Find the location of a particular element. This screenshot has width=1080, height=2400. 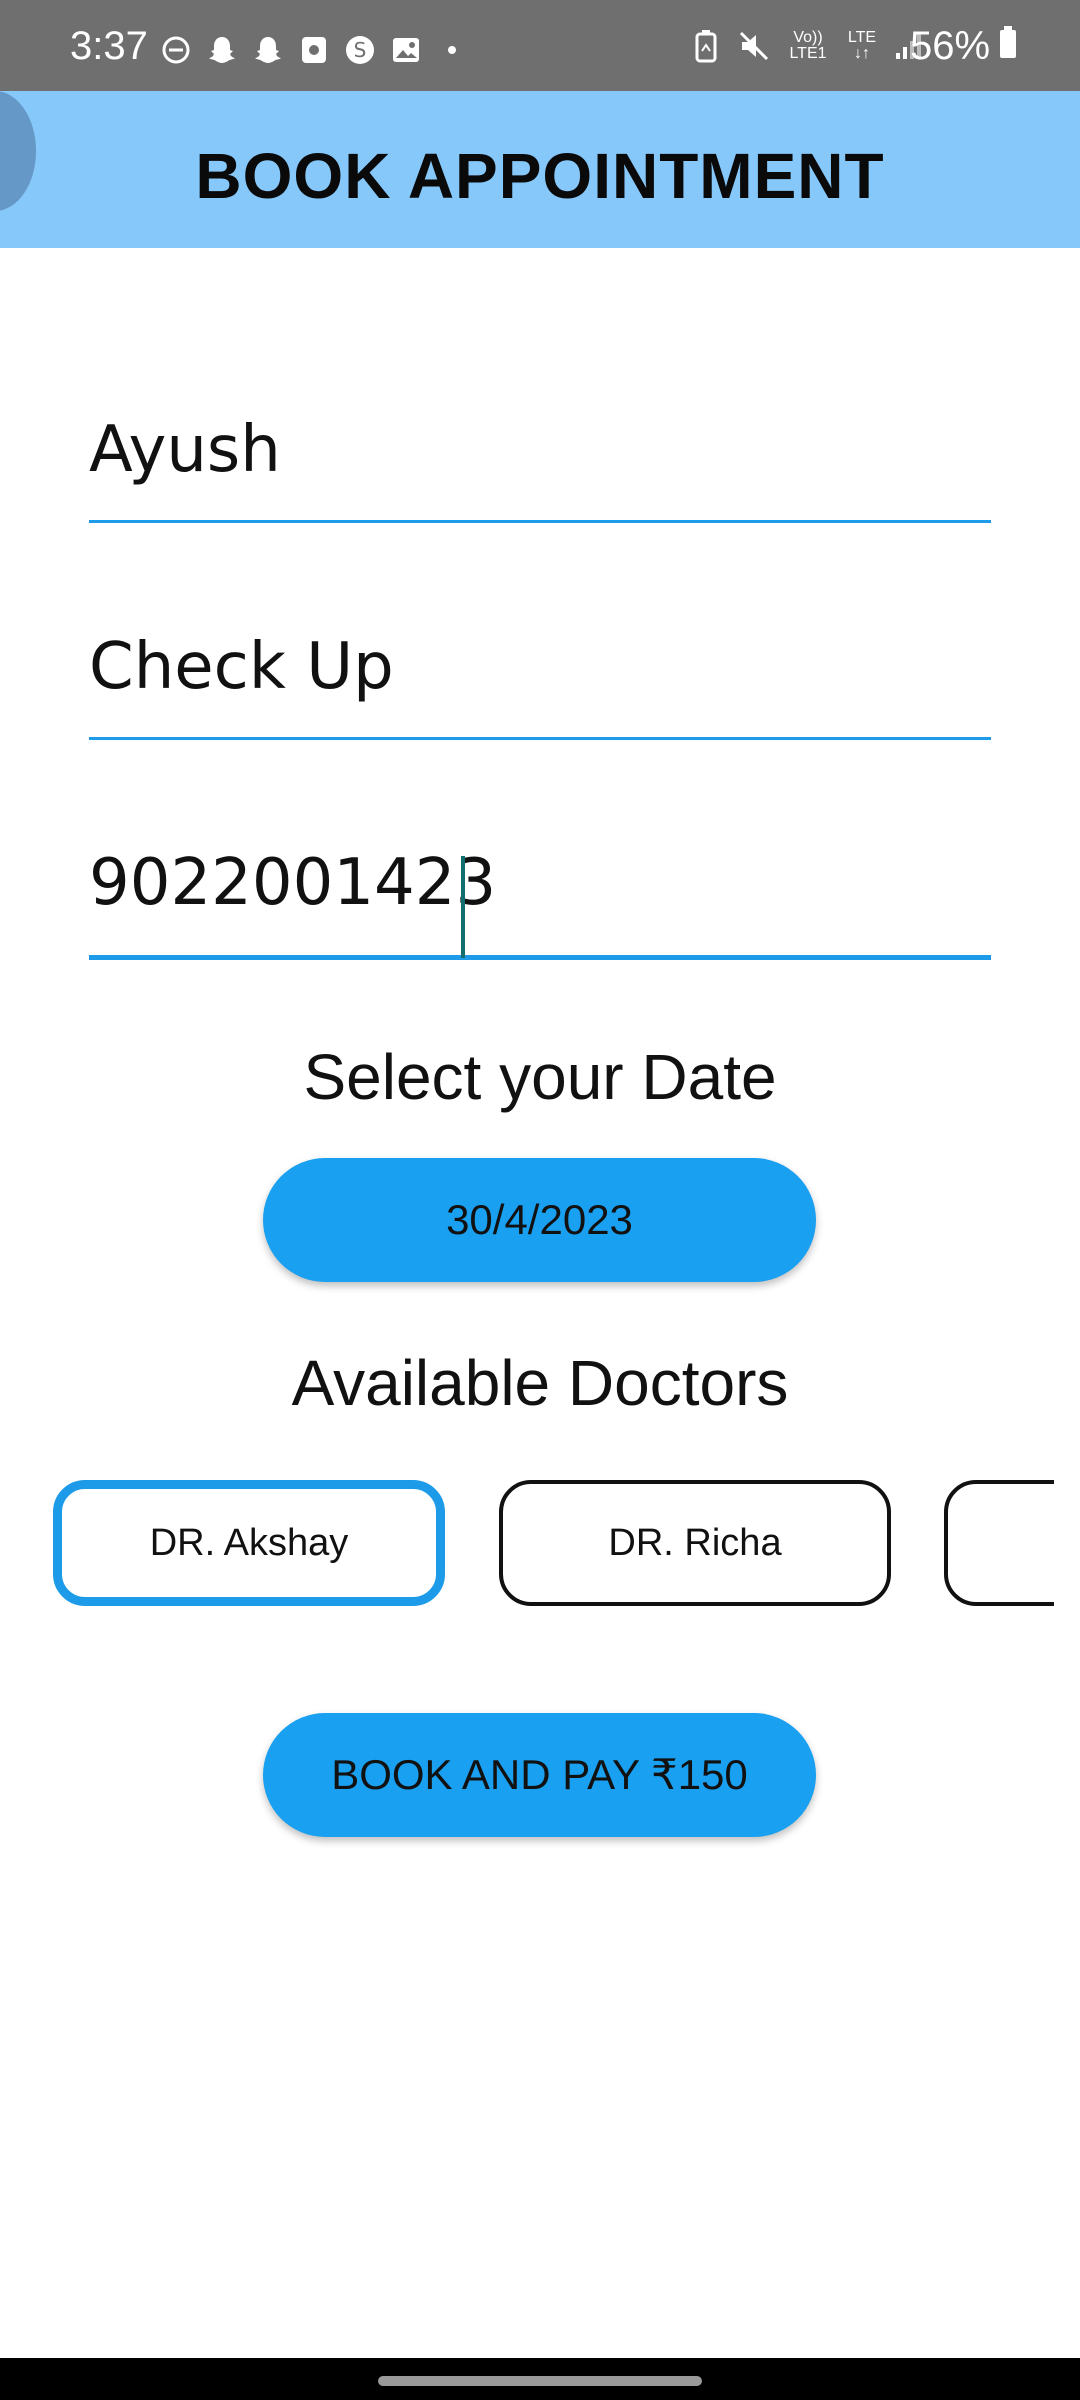

lte1-label: LTE1 is located at coordinates (808, 53).